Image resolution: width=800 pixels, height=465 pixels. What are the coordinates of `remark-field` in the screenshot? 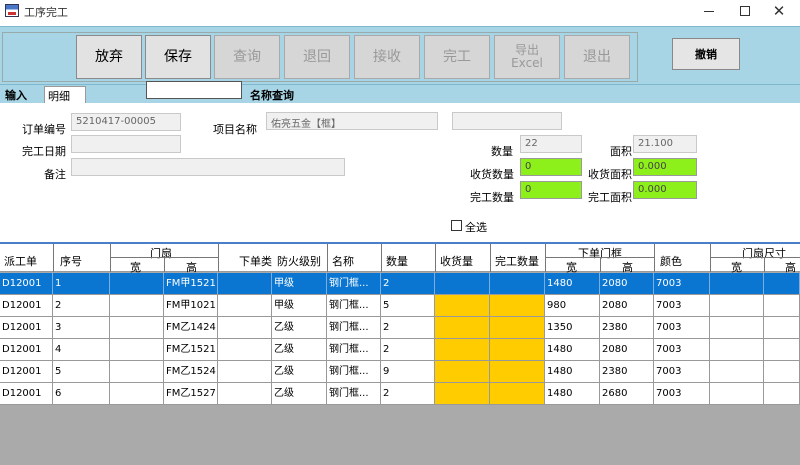 It's located at (208, 167).